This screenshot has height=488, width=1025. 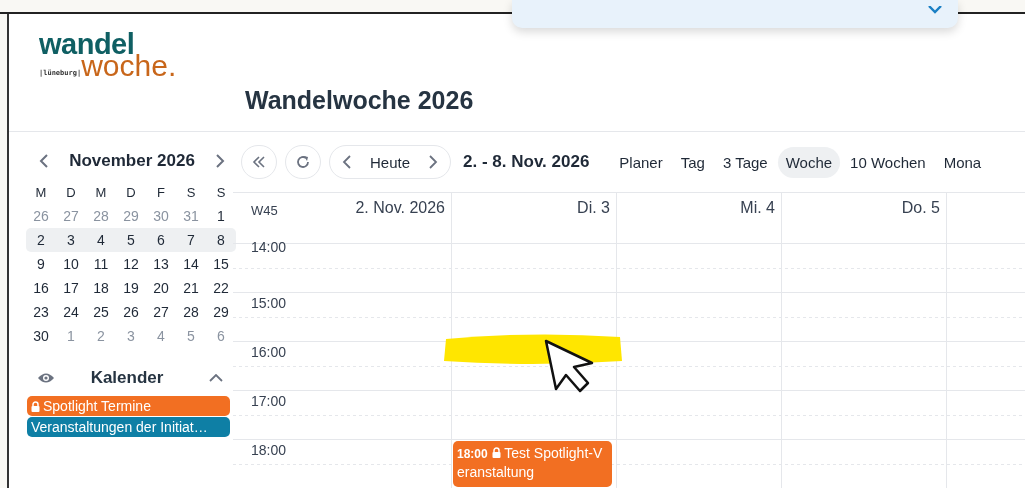 What do you see at coordinates (433, 162) in the screenshot?
I see `next-icon` at bounding box center [433, 162].